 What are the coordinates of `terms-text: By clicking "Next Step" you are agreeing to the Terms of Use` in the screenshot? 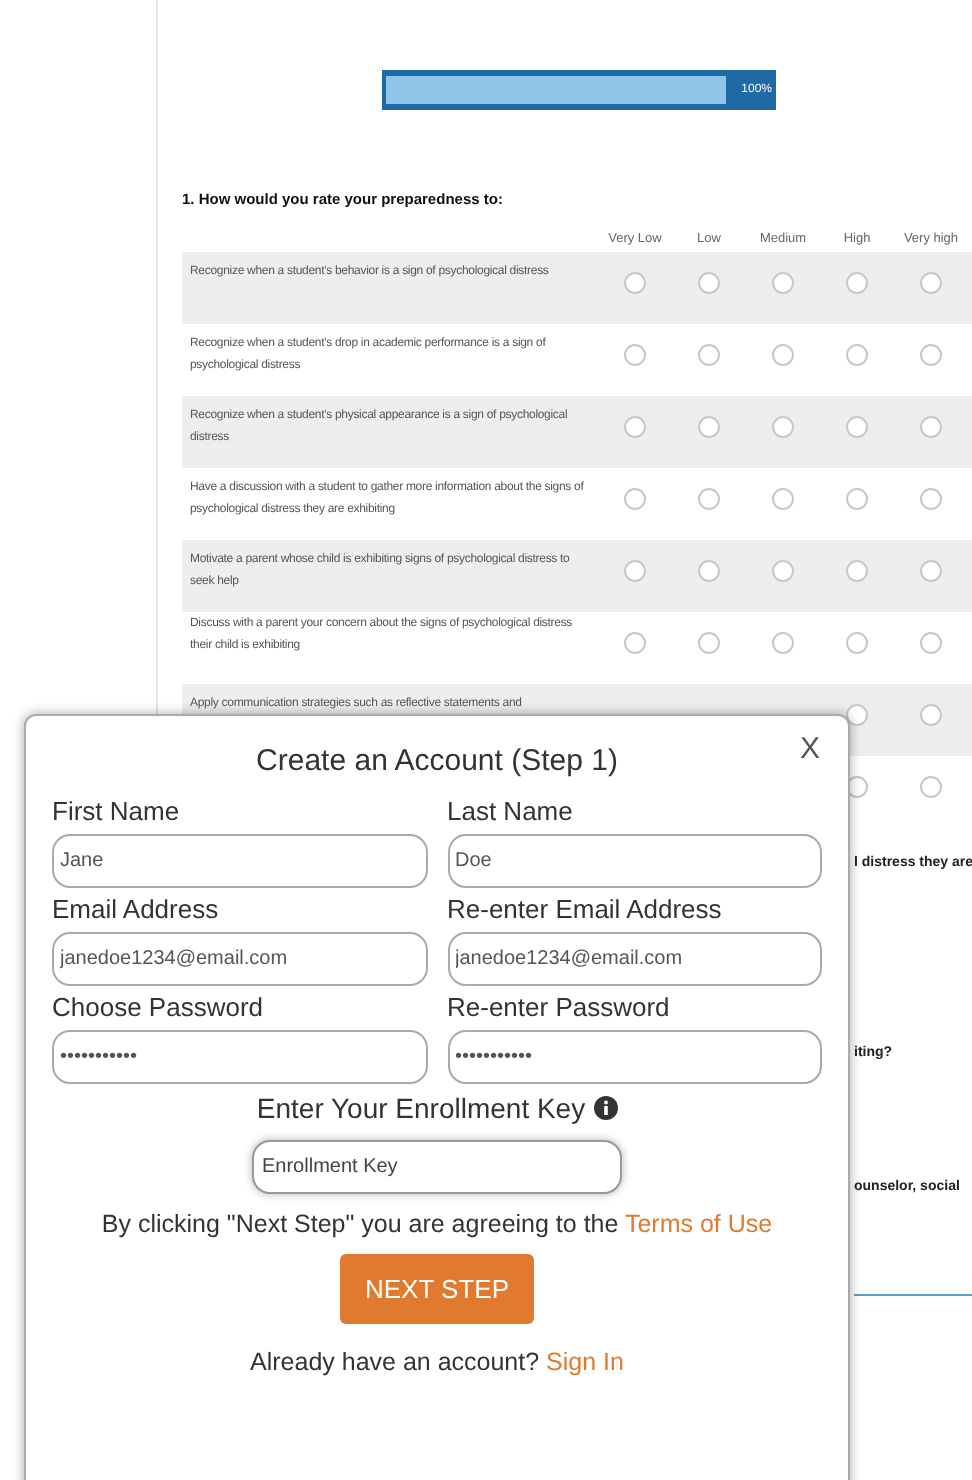 It's located at (437, 1224).